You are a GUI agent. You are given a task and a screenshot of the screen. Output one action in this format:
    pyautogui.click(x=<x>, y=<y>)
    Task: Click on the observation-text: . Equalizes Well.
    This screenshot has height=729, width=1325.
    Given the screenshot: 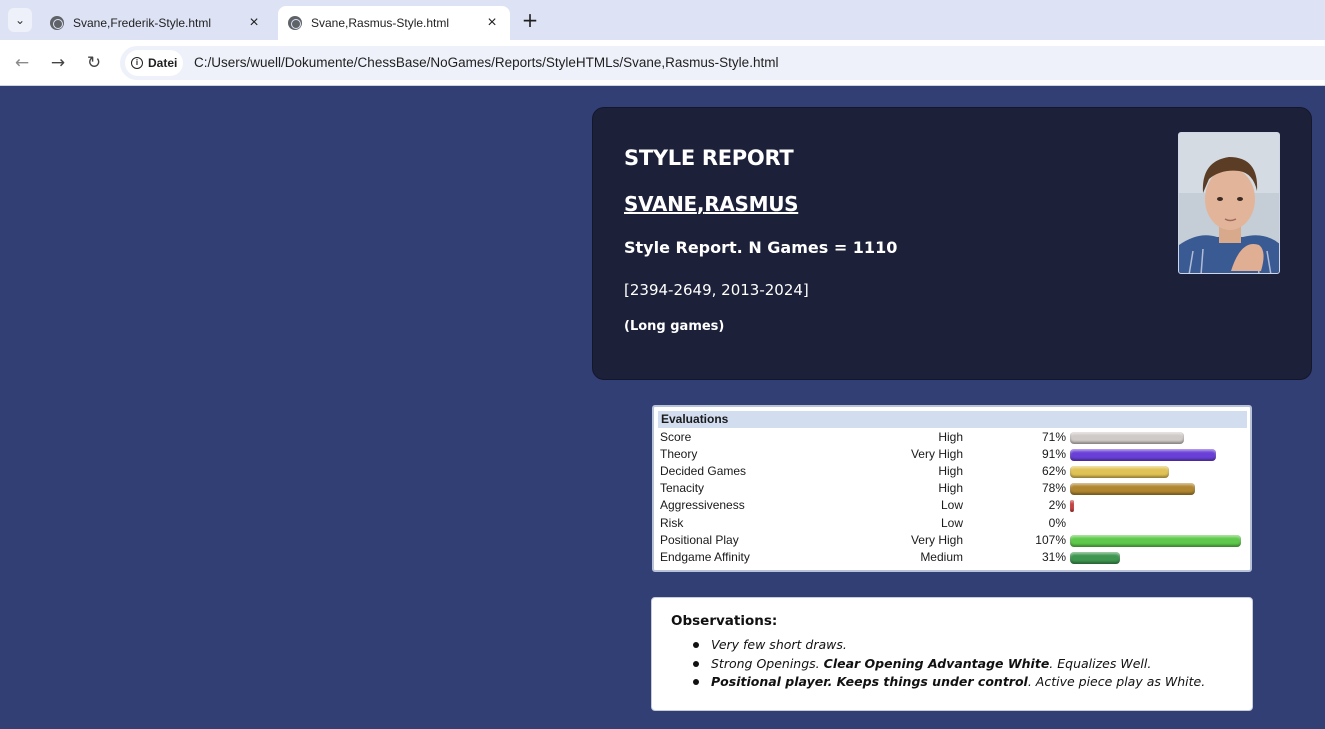 What is the action you would take?
    pyautogui.click(x=1100, y=663)
    